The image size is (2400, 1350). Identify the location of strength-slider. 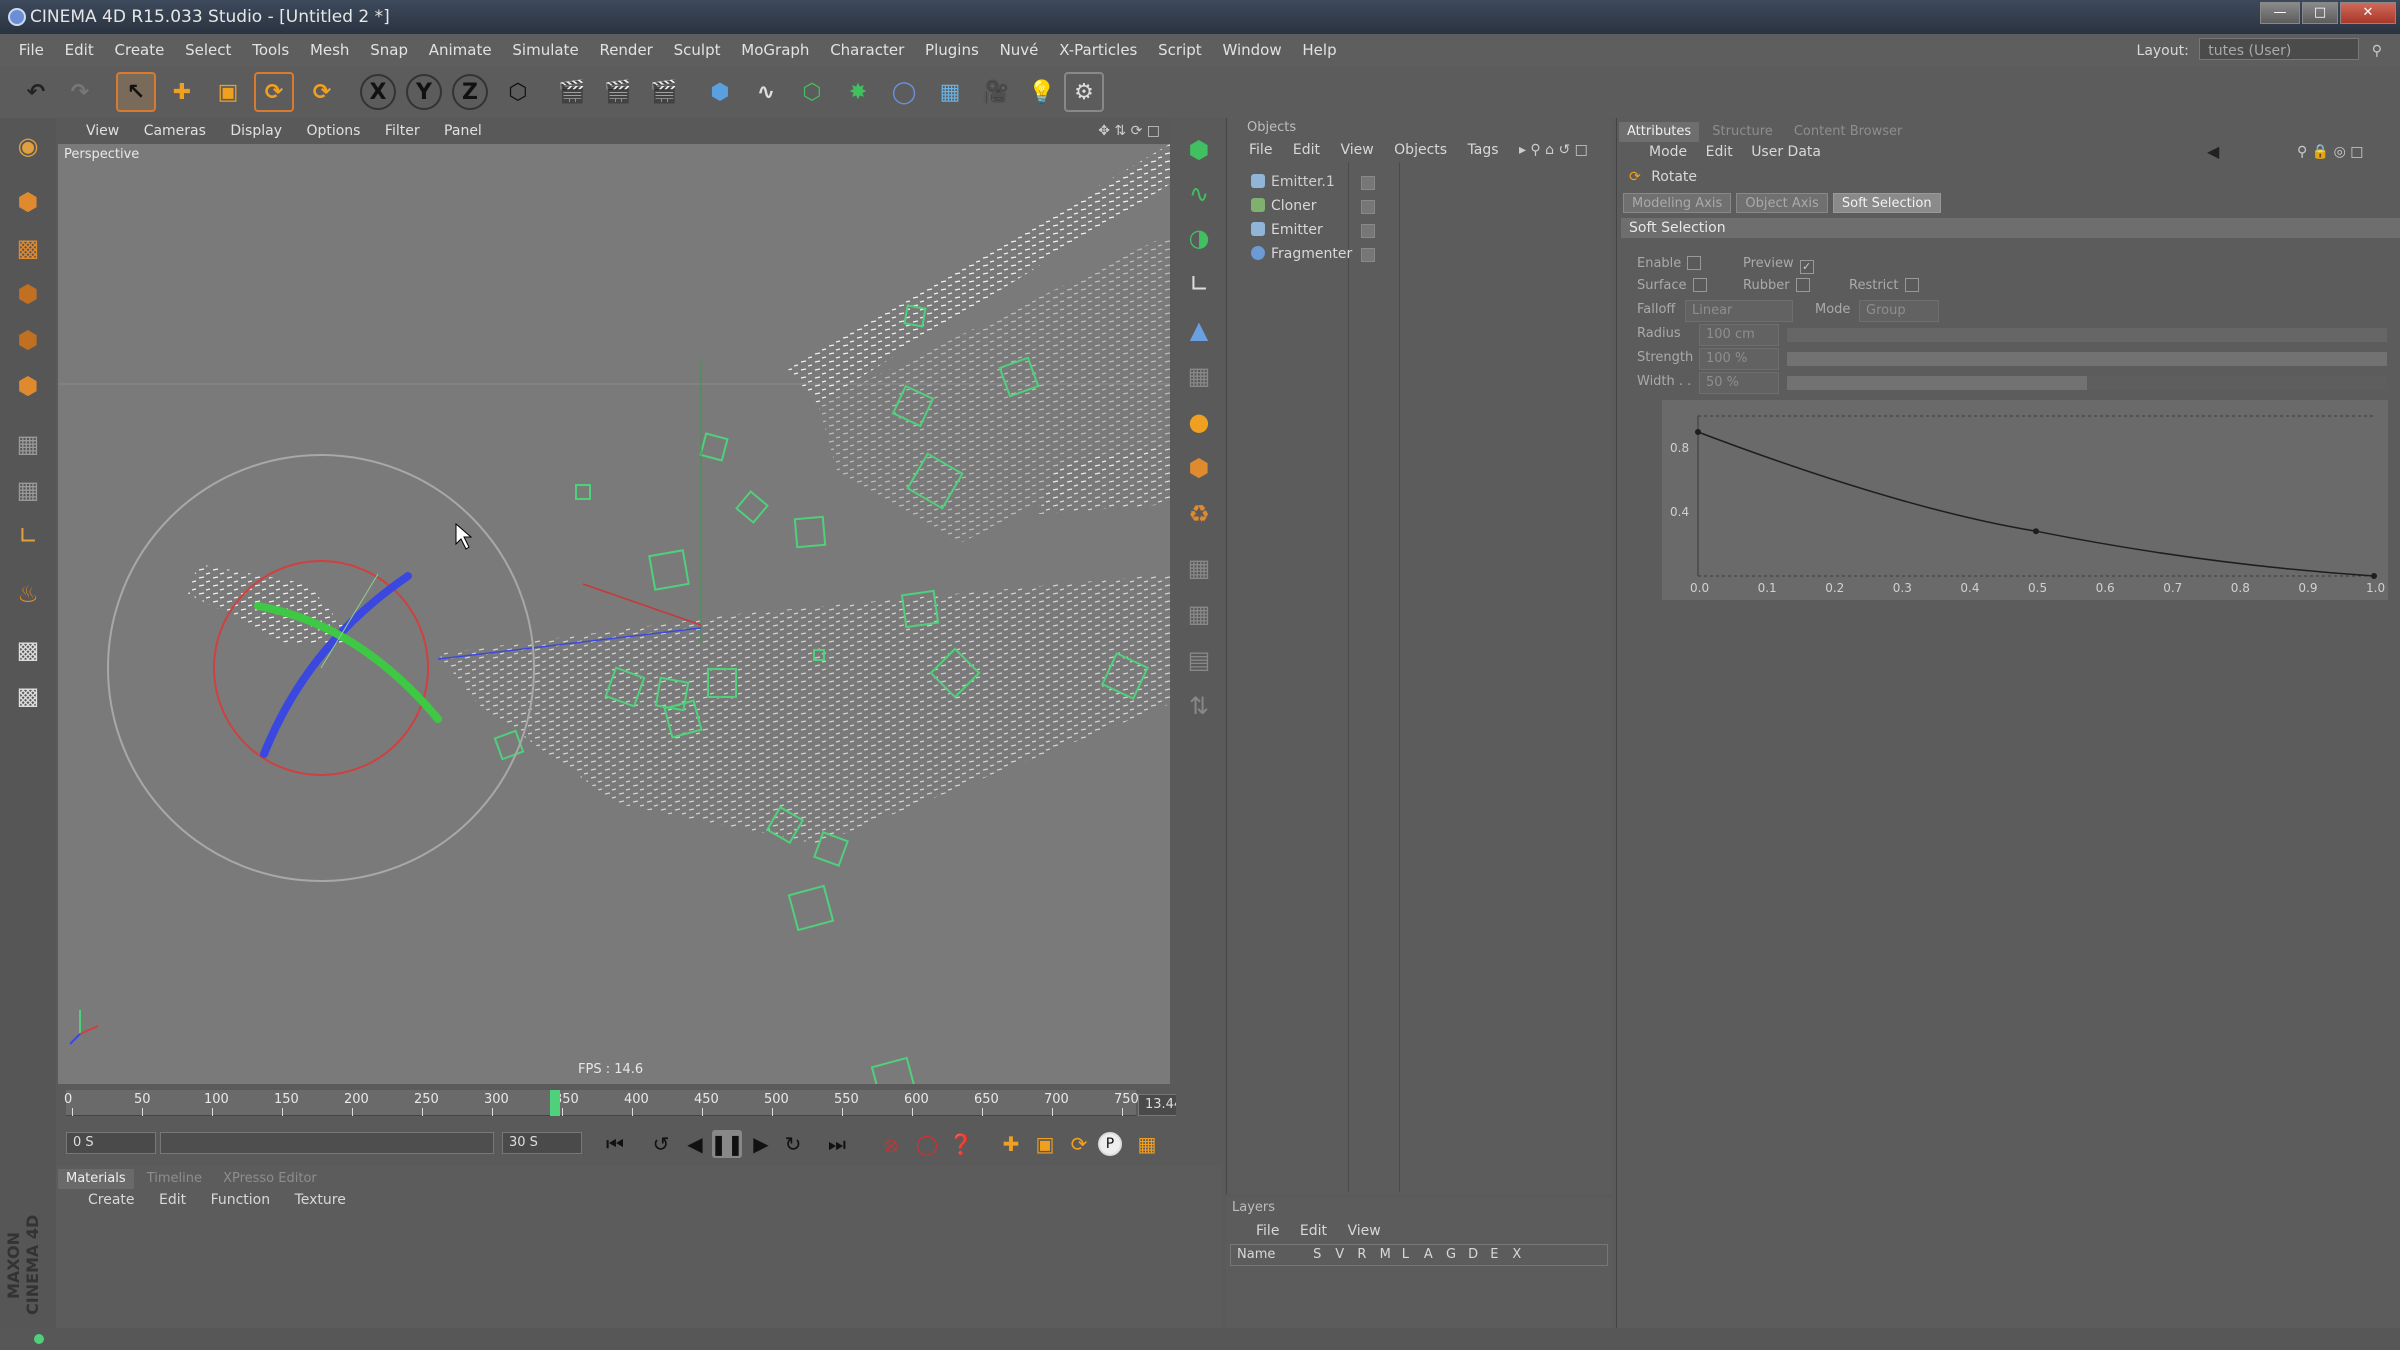
(2087, 359).